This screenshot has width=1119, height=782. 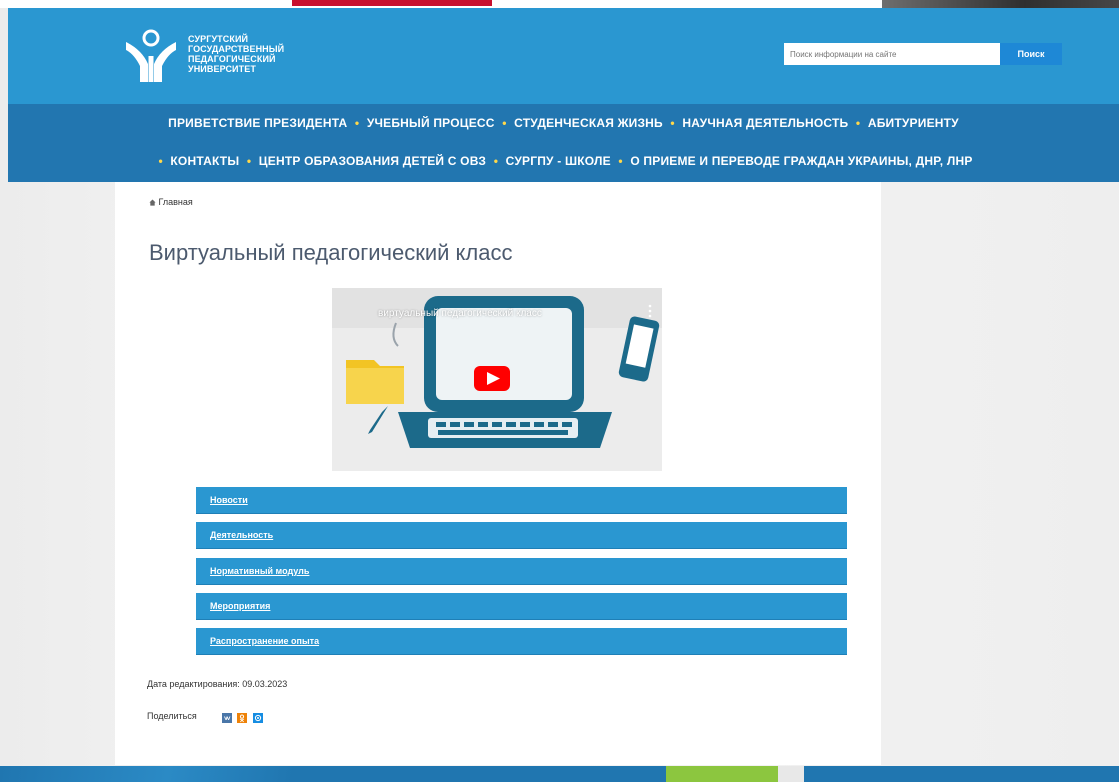 I want to click on menu-link-experience-sharing: Распространение опыта, so click(x=264, y=641).